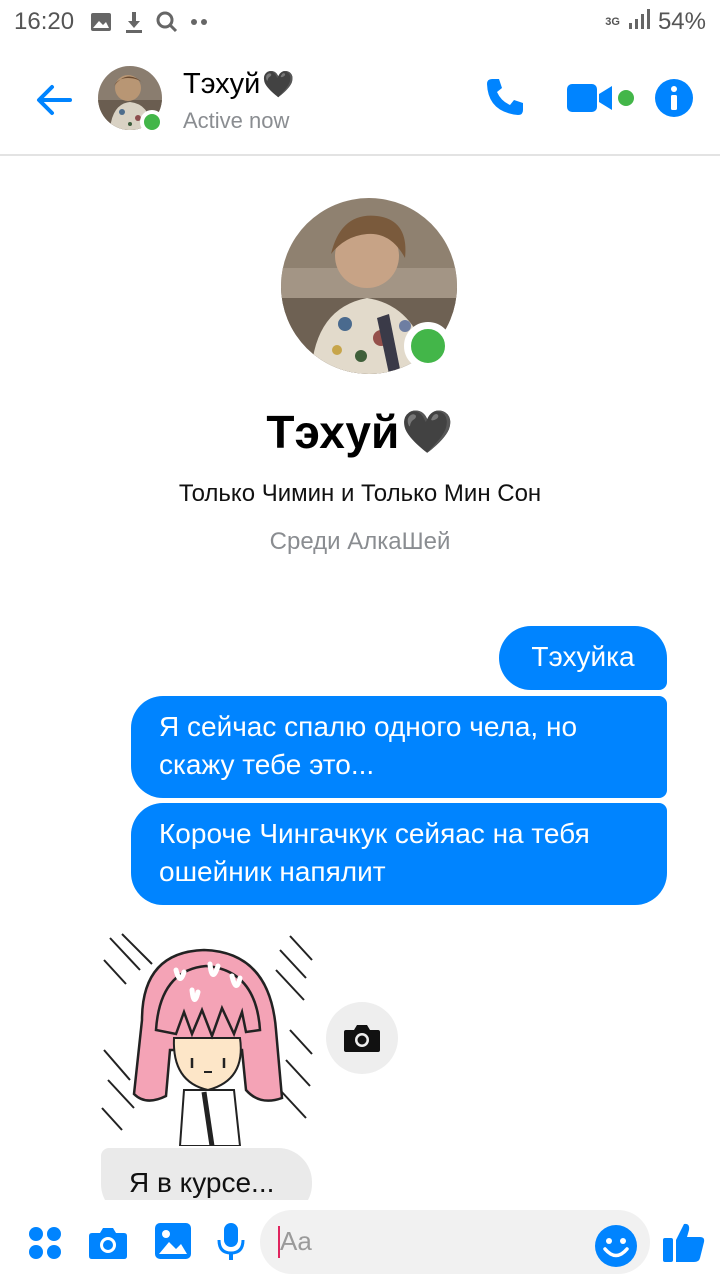  What do you see at coordinates (360, 100) in the screenshot?
I see `chat-header: Тэхуй 🖤 Active now` at bounding box center [360, 100].